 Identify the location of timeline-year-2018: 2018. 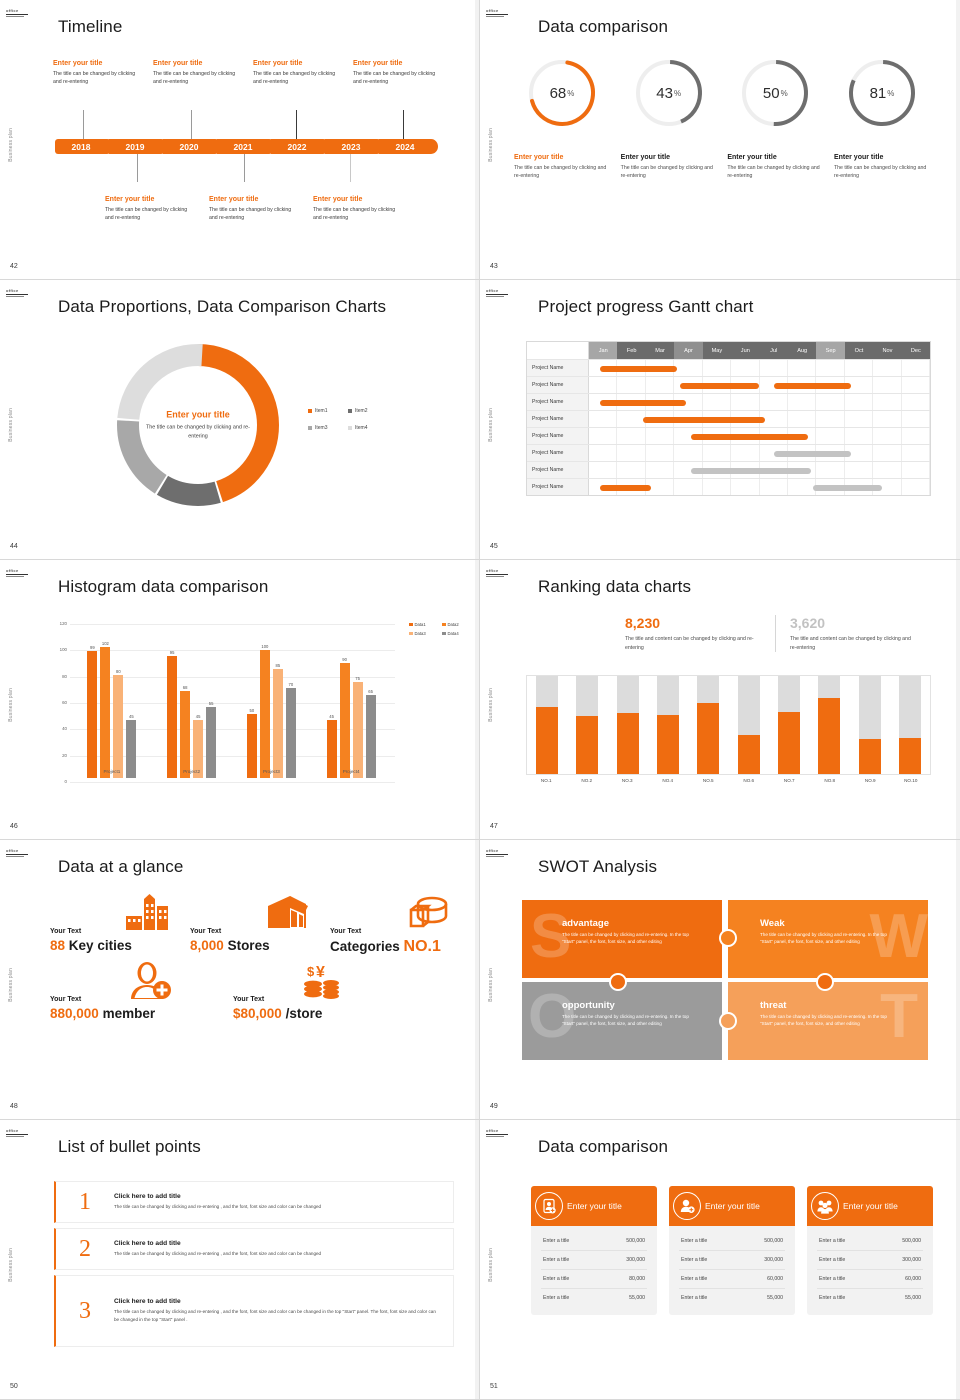
(84, 146).